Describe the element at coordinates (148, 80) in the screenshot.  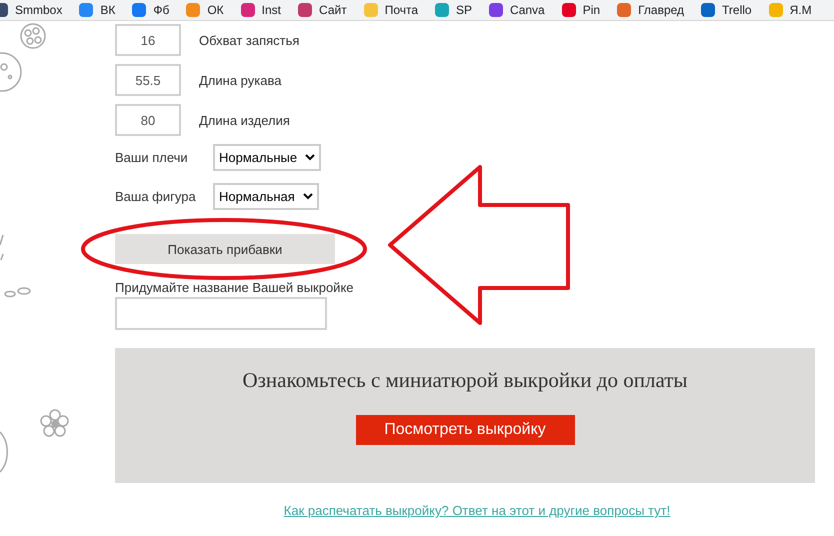
I see `measurement-field: 55.5` at that location.